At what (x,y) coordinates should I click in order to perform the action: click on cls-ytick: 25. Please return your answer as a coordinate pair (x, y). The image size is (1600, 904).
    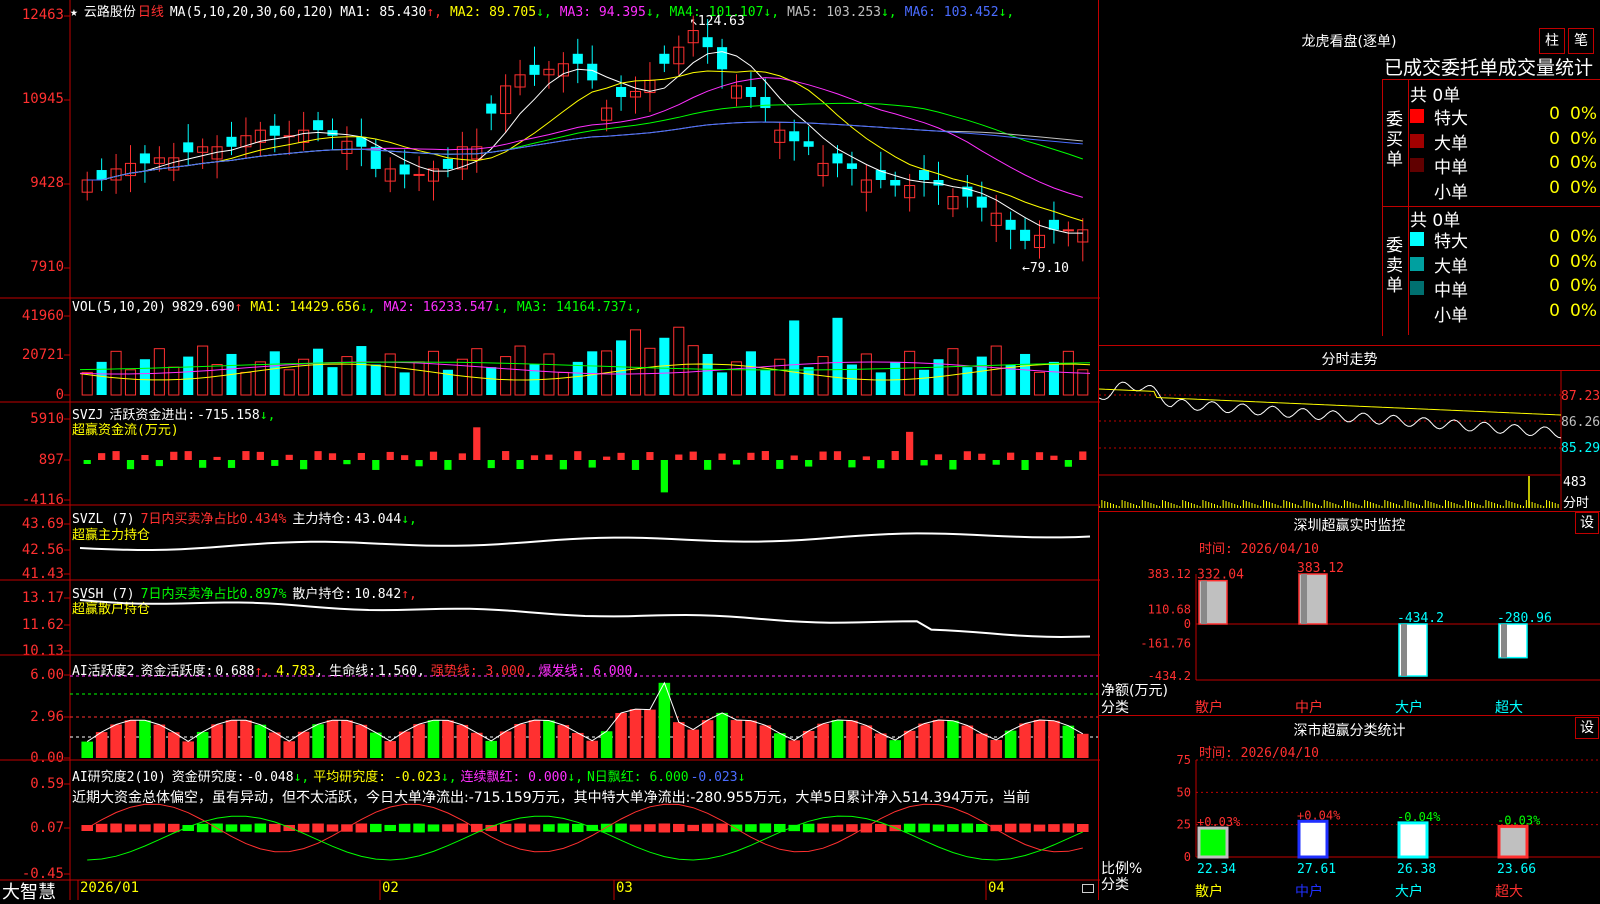
    Looking at the image, I should click on (1184, 825).